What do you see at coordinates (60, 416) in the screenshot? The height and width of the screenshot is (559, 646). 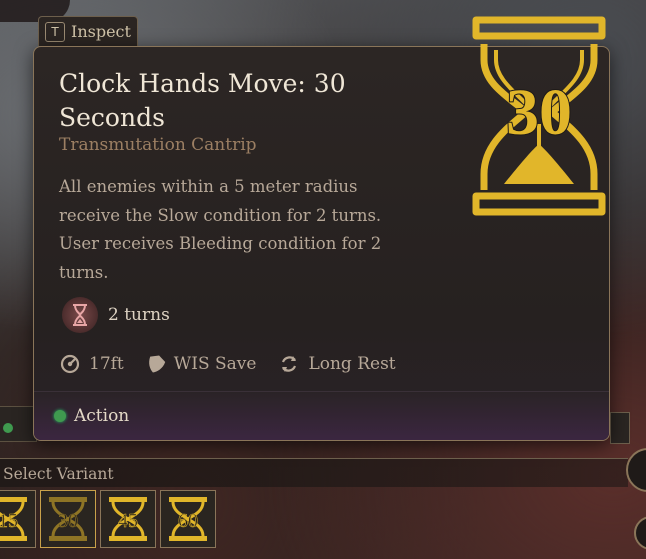 I see `action-resource-icon` at bounding box center [60, 416].